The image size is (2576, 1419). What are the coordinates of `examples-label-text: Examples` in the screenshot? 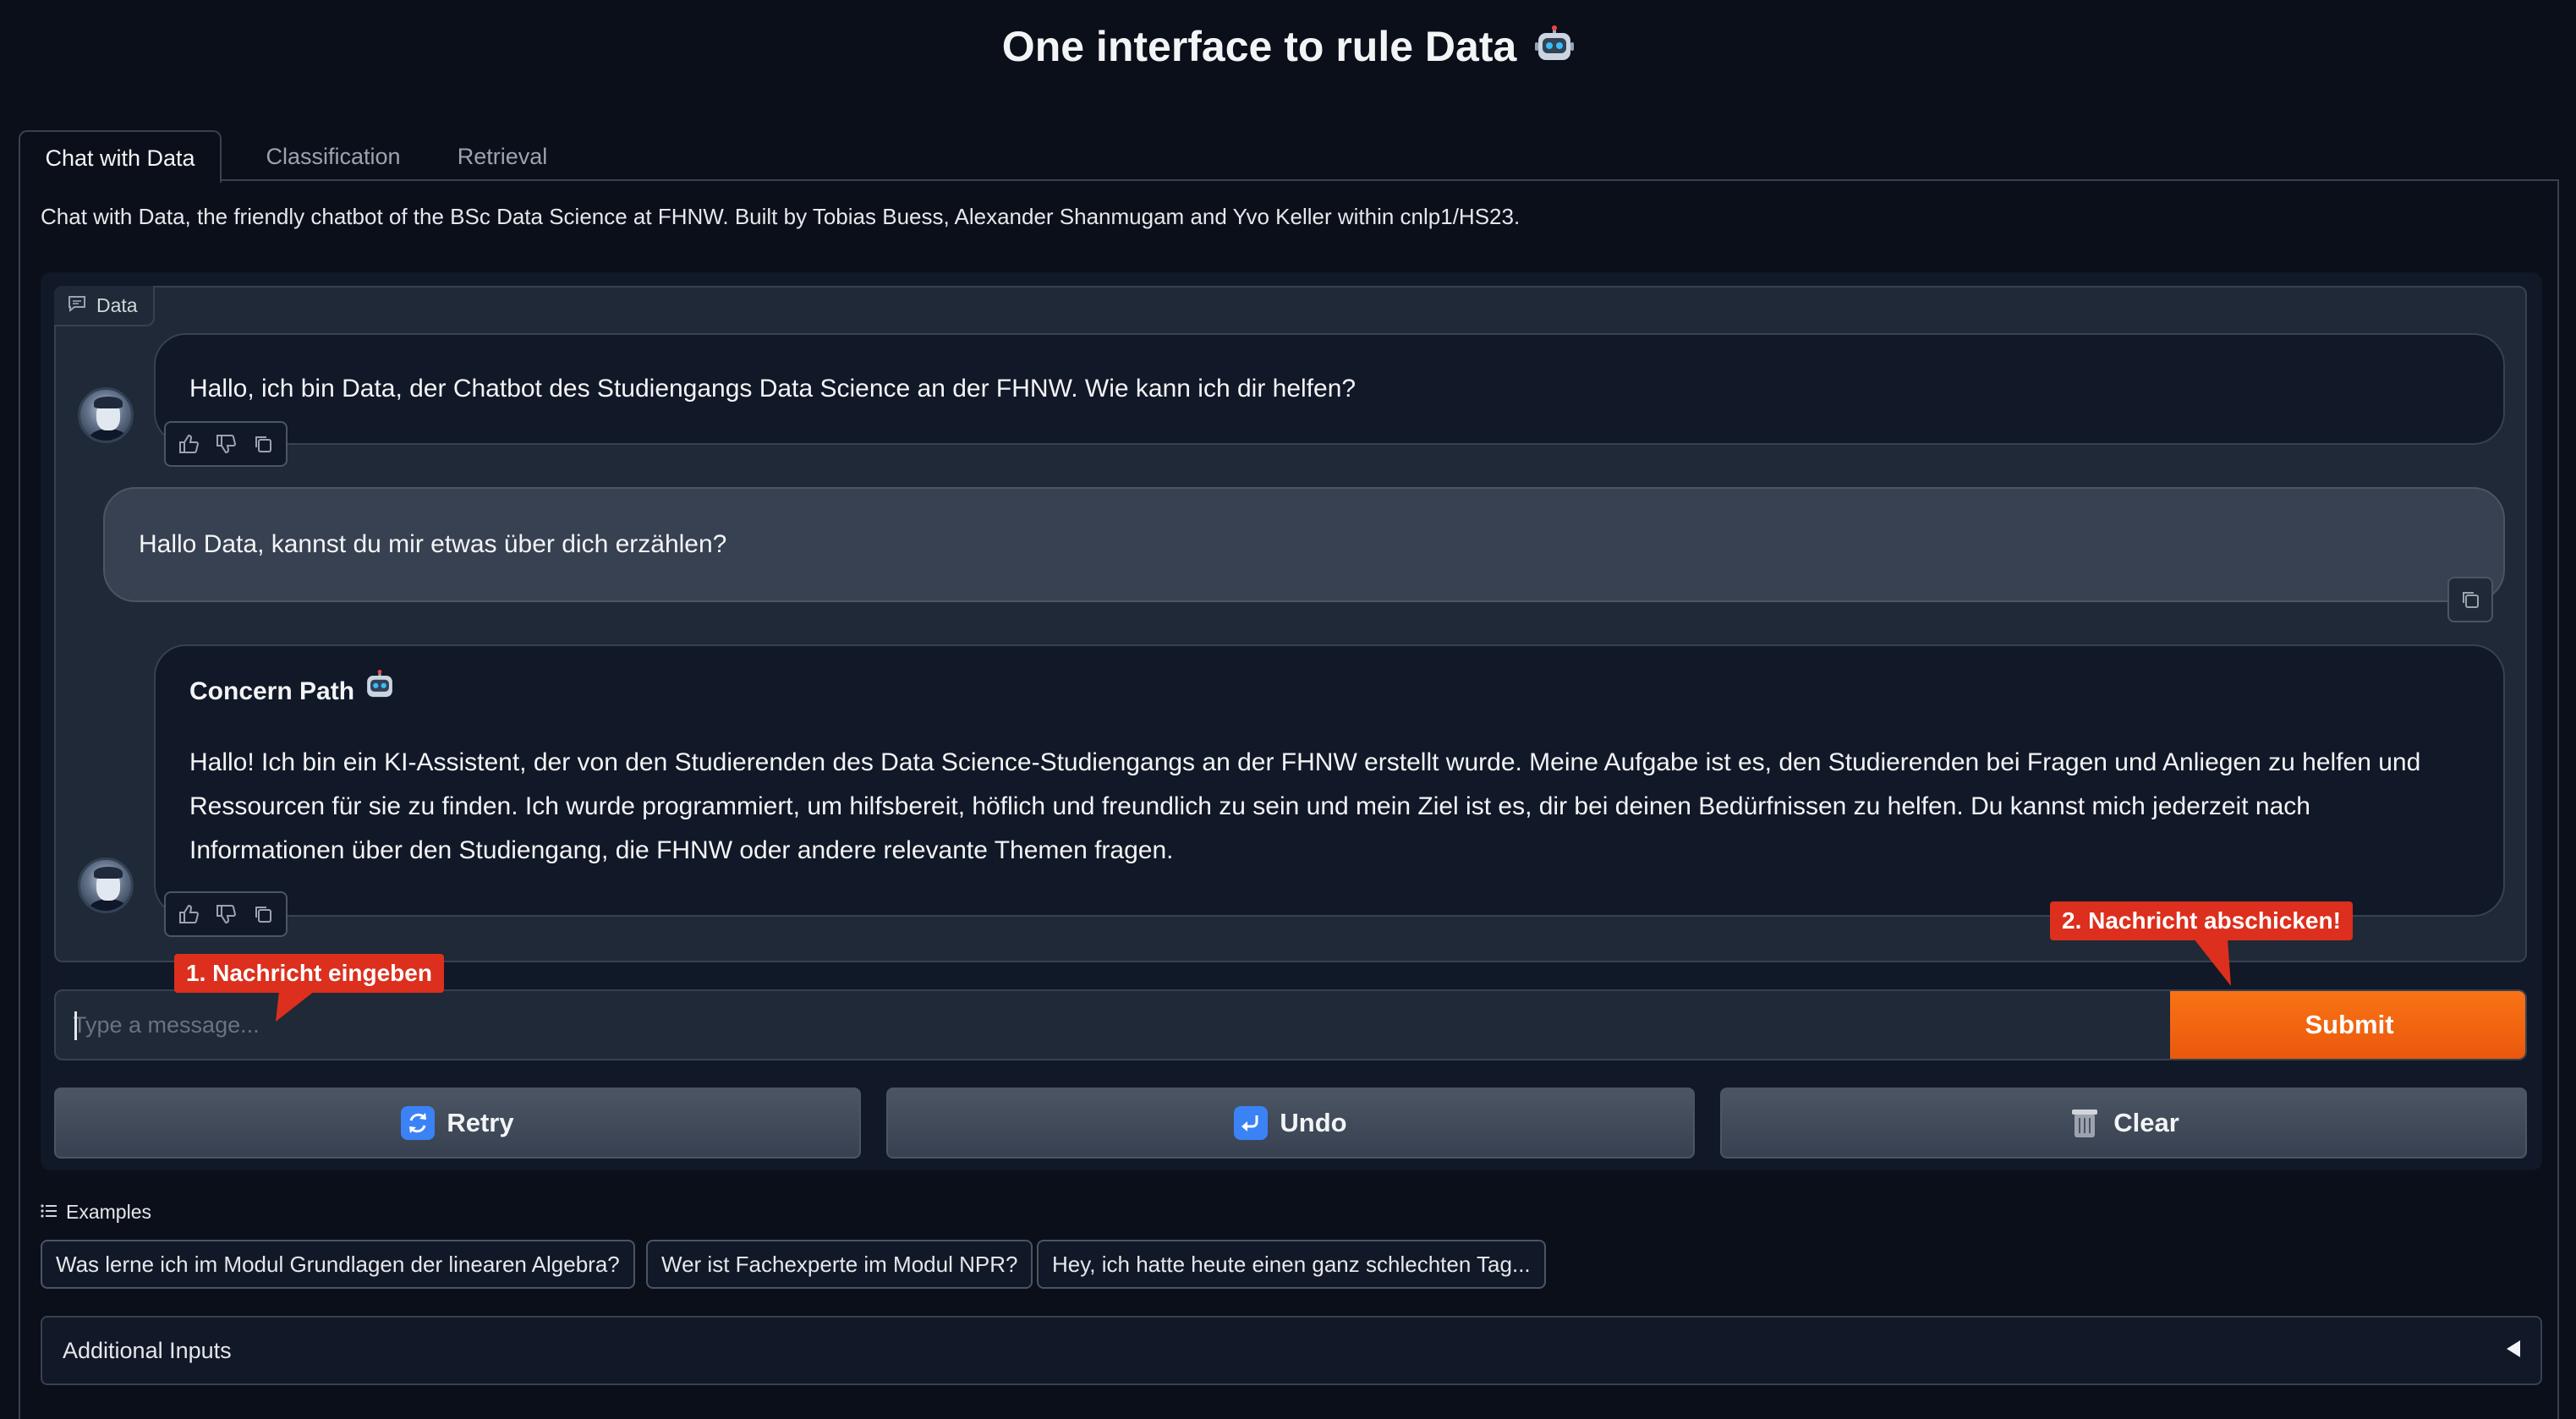 It's located at (108, 1212).